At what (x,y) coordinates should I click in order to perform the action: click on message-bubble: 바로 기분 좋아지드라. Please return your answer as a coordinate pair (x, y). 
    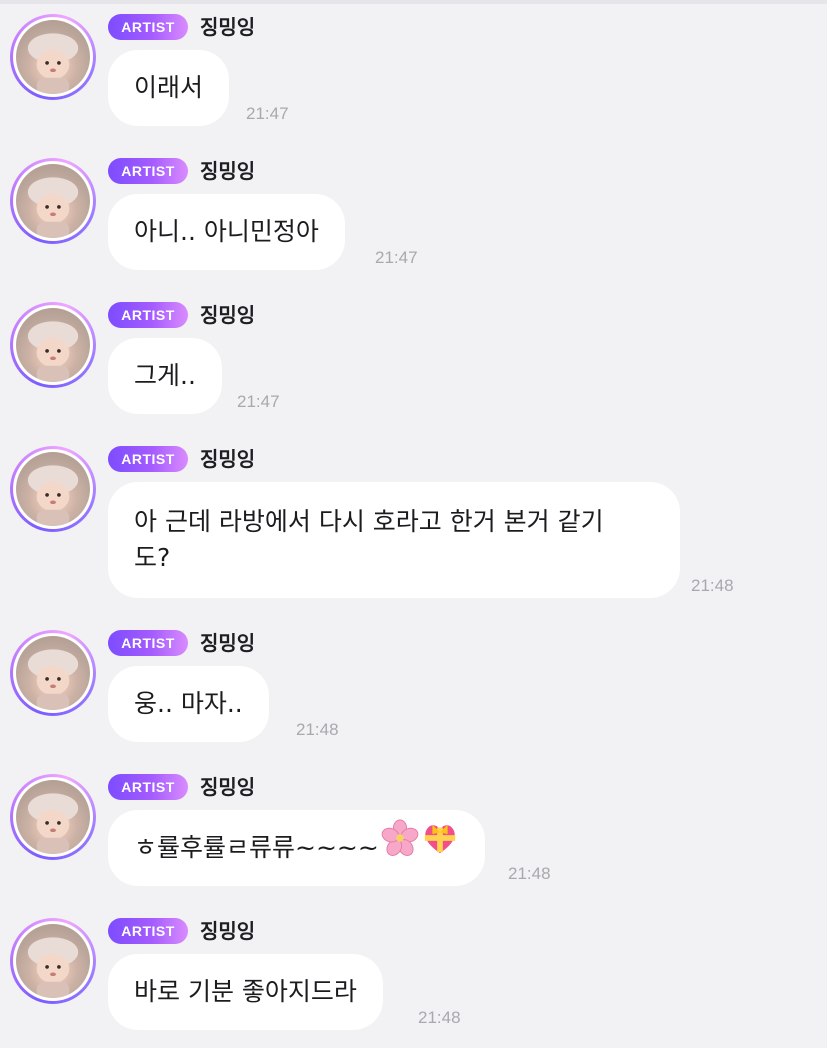
    Looking at the image, I should click on (245, 992).